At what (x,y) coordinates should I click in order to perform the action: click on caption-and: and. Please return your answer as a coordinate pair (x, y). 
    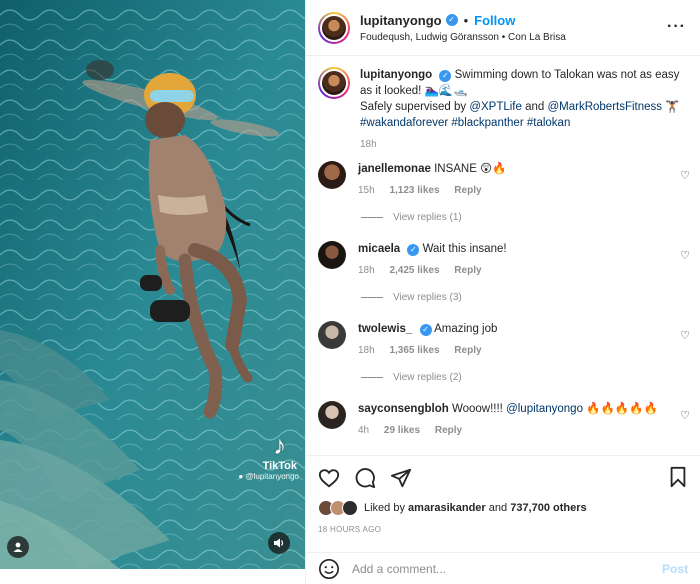
    Looking at the image, I should click on (534, 107).